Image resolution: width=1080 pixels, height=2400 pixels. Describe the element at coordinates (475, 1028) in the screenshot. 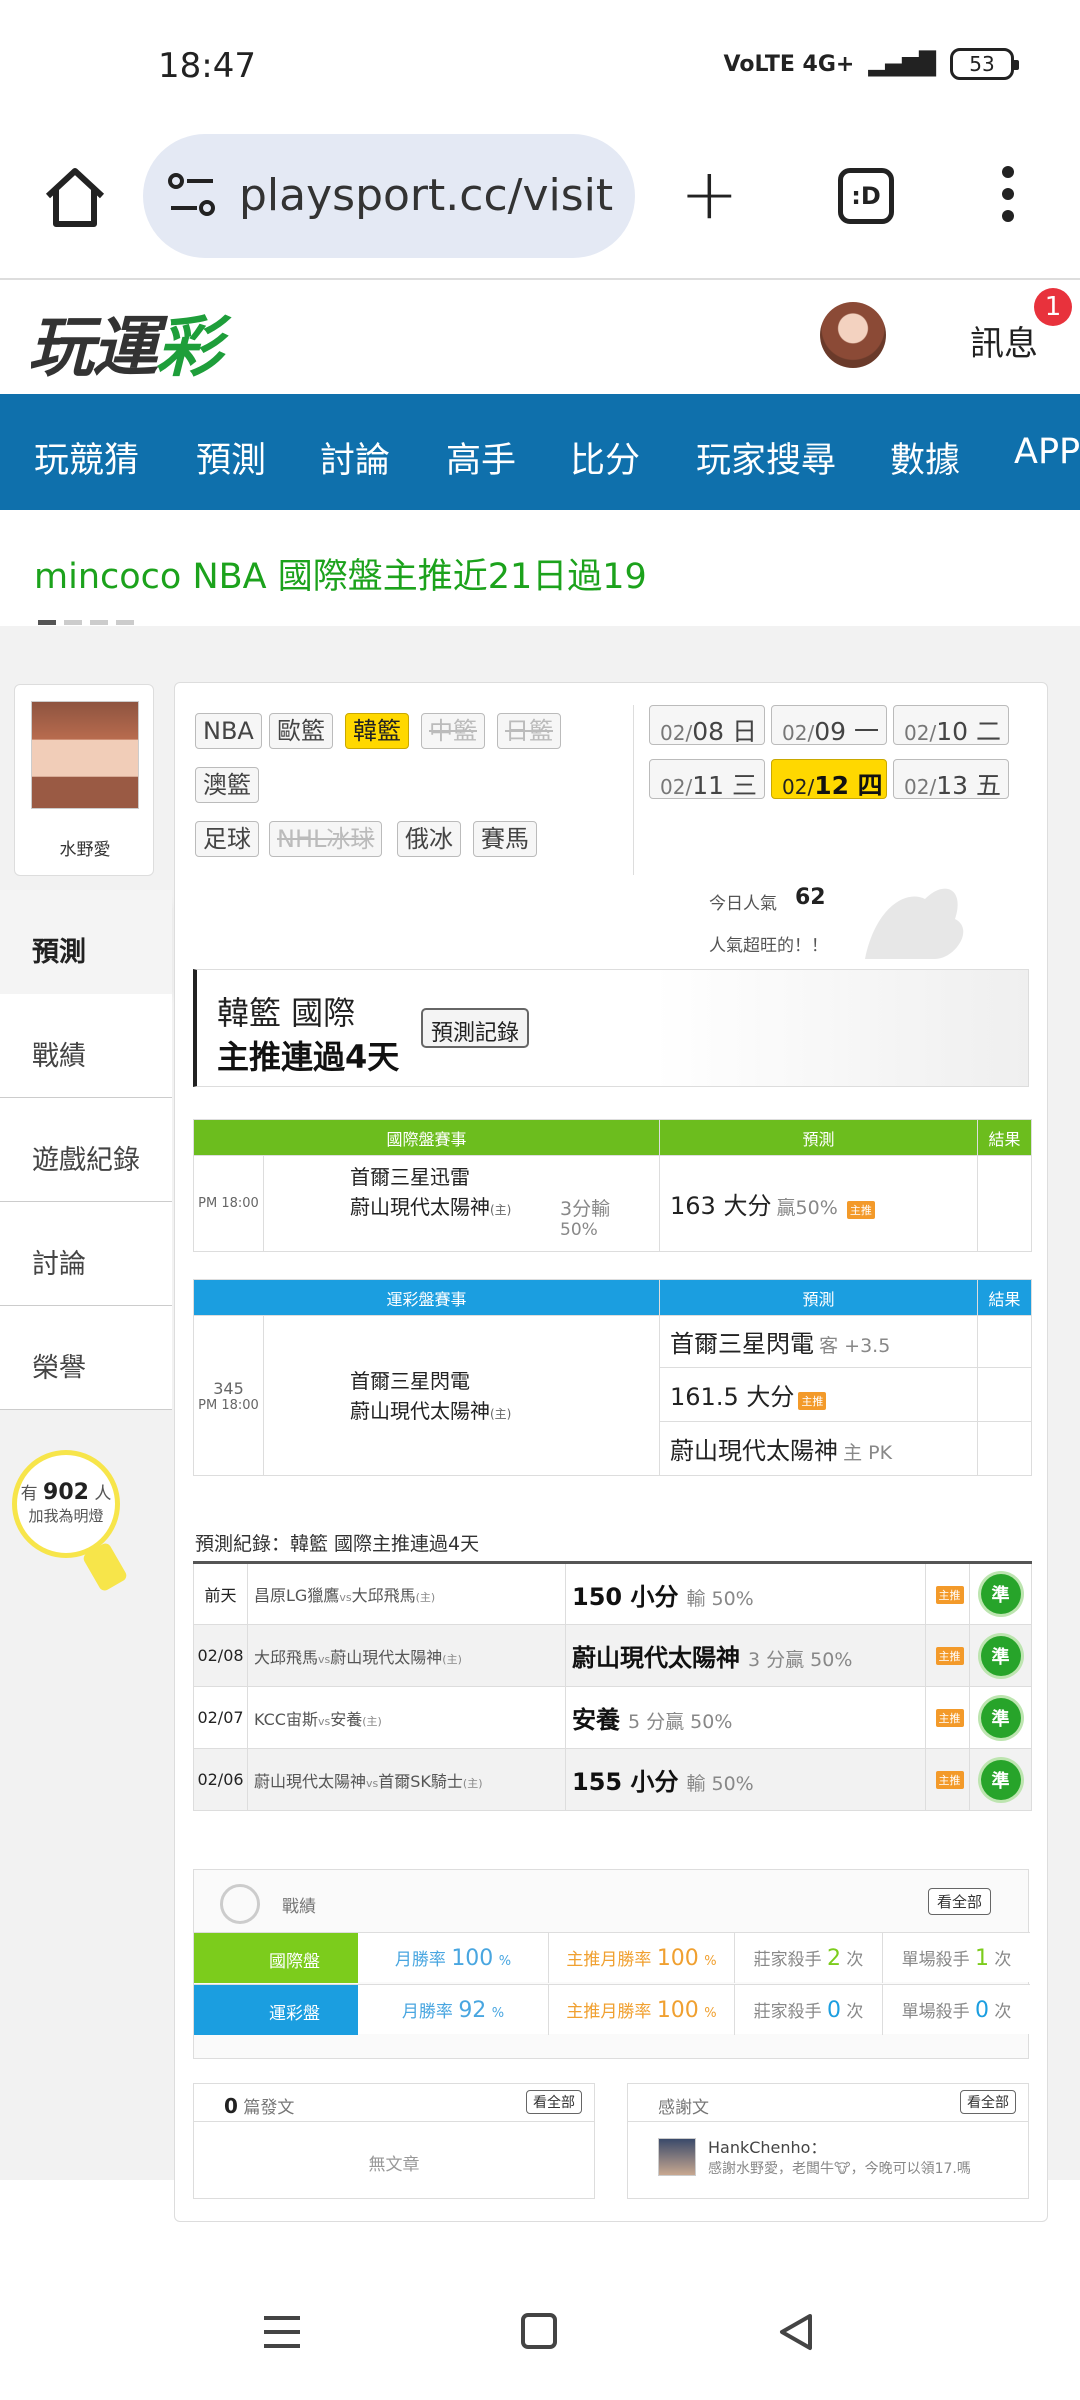

I see `prediction-record-button: 預測記錄` at that location.